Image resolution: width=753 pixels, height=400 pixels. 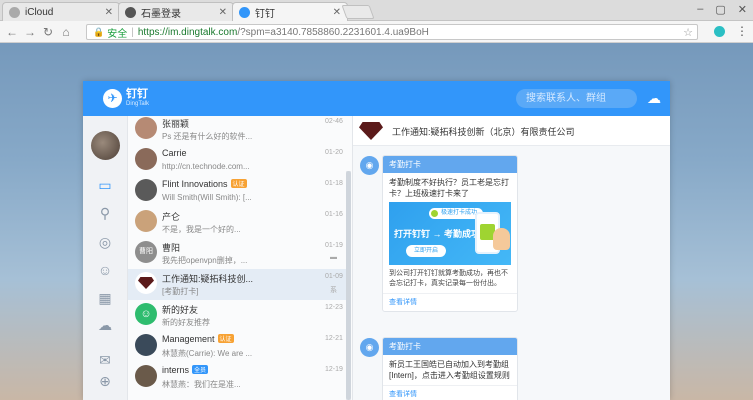 What do you see at coordinates (358, 12) in the screenshot?
I see `new-tab-button` at bounding box center [358, 12].